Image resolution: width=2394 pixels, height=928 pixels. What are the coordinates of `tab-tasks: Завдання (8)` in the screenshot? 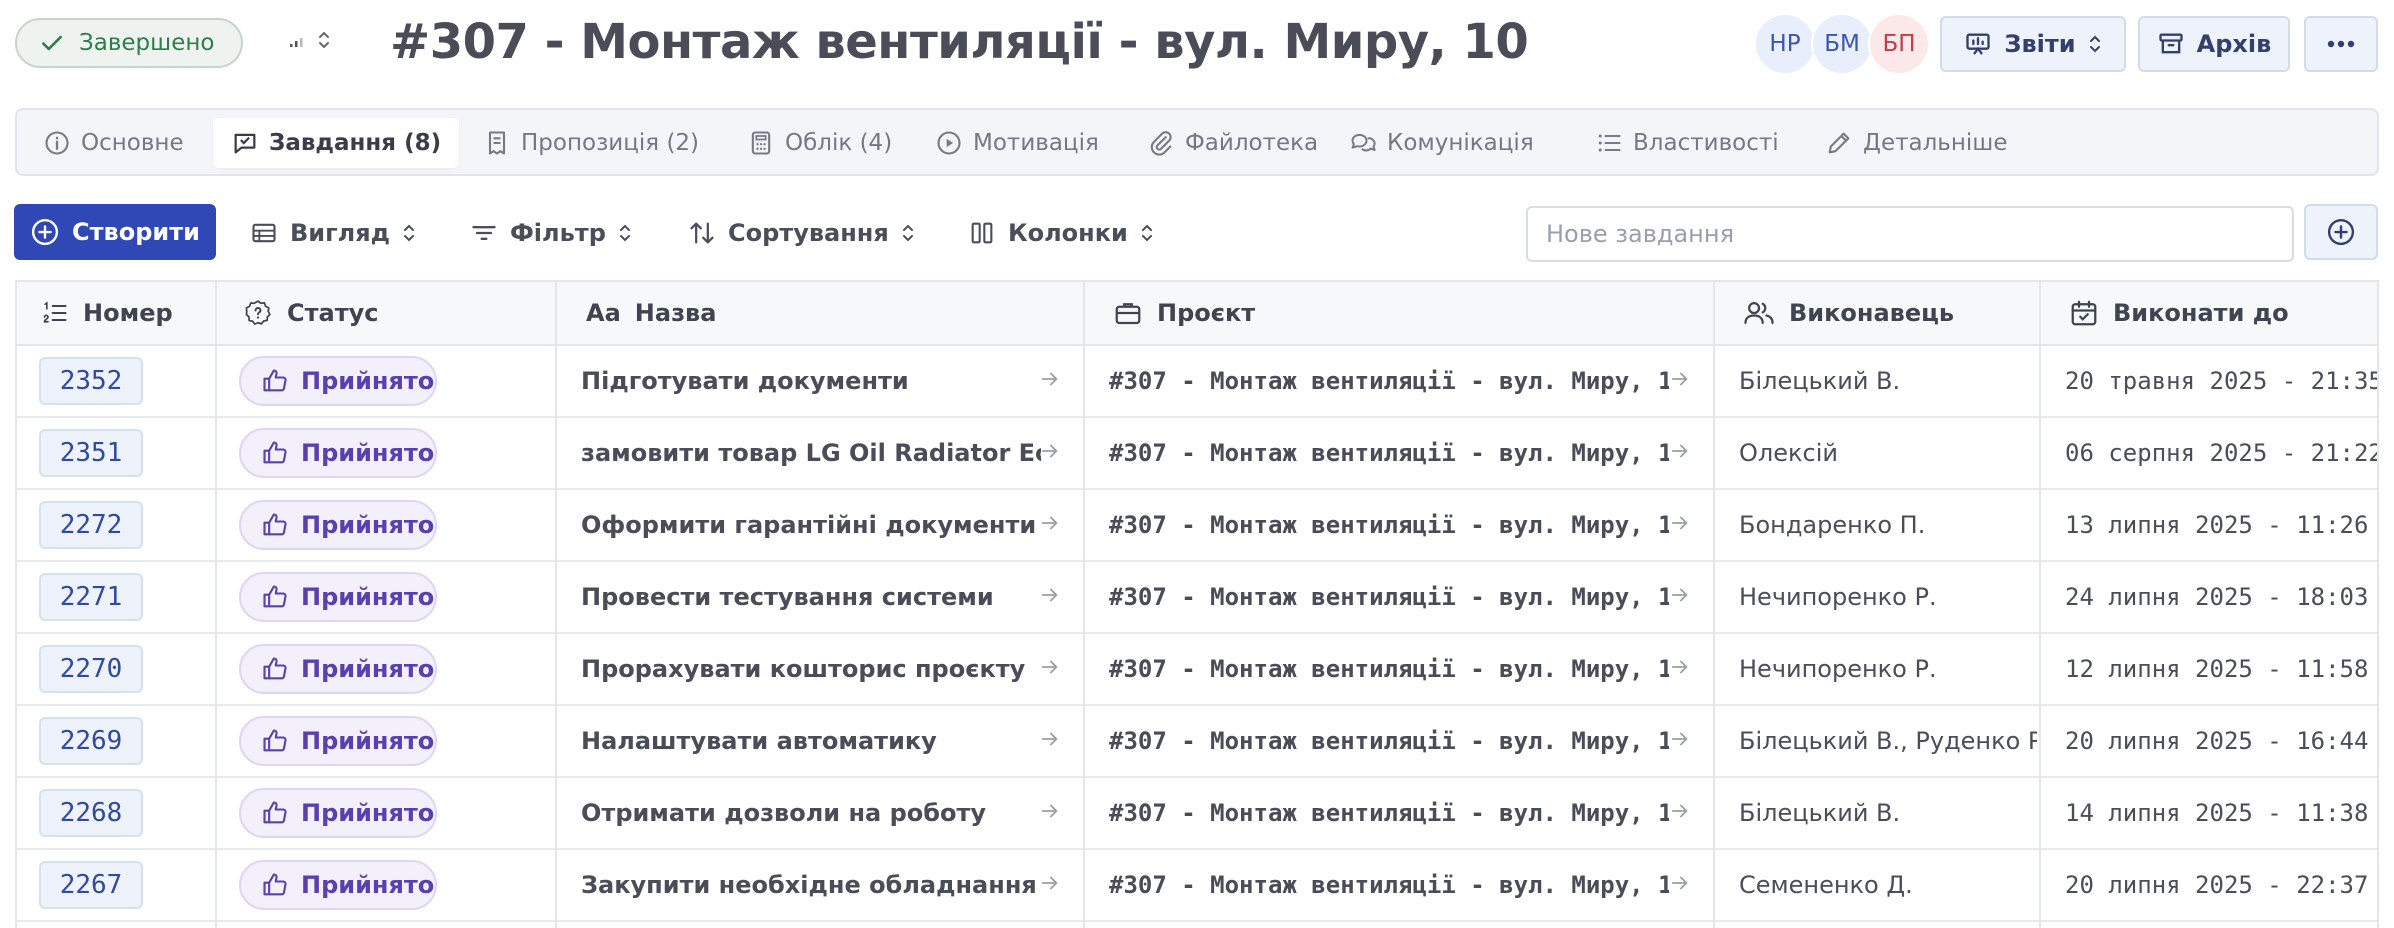 It's located at (336, 143).